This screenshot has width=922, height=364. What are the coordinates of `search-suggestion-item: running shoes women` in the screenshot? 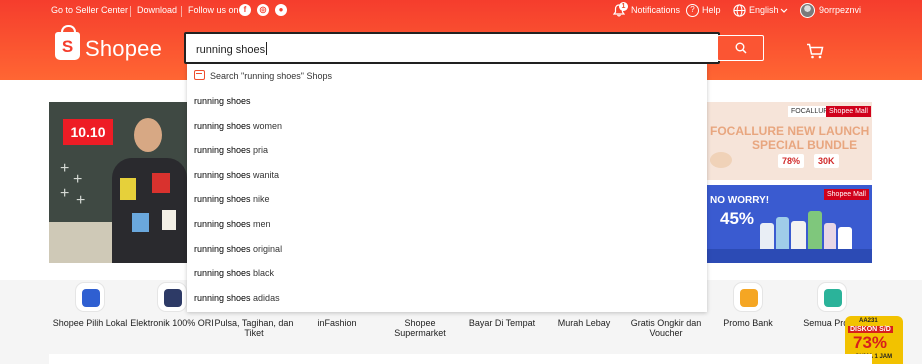 It's located at (447, 126).